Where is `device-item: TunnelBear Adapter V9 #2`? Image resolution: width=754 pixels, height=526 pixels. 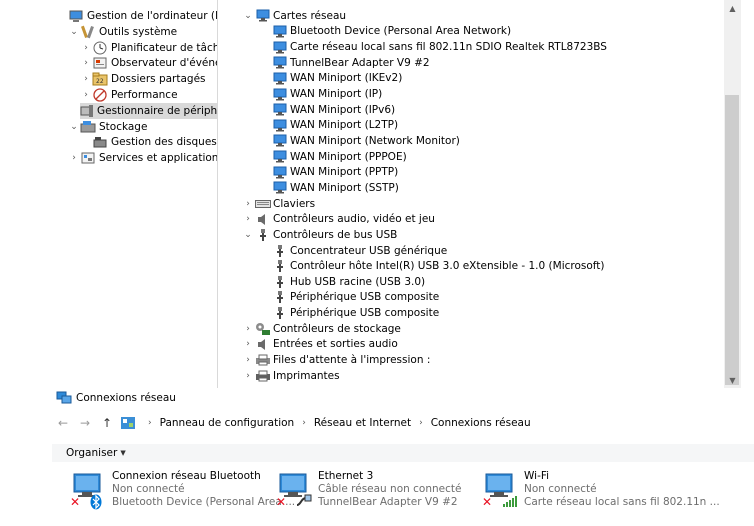 device-item: TunnelBear Adapter V9 #2 is located at coordinates (344, 63).